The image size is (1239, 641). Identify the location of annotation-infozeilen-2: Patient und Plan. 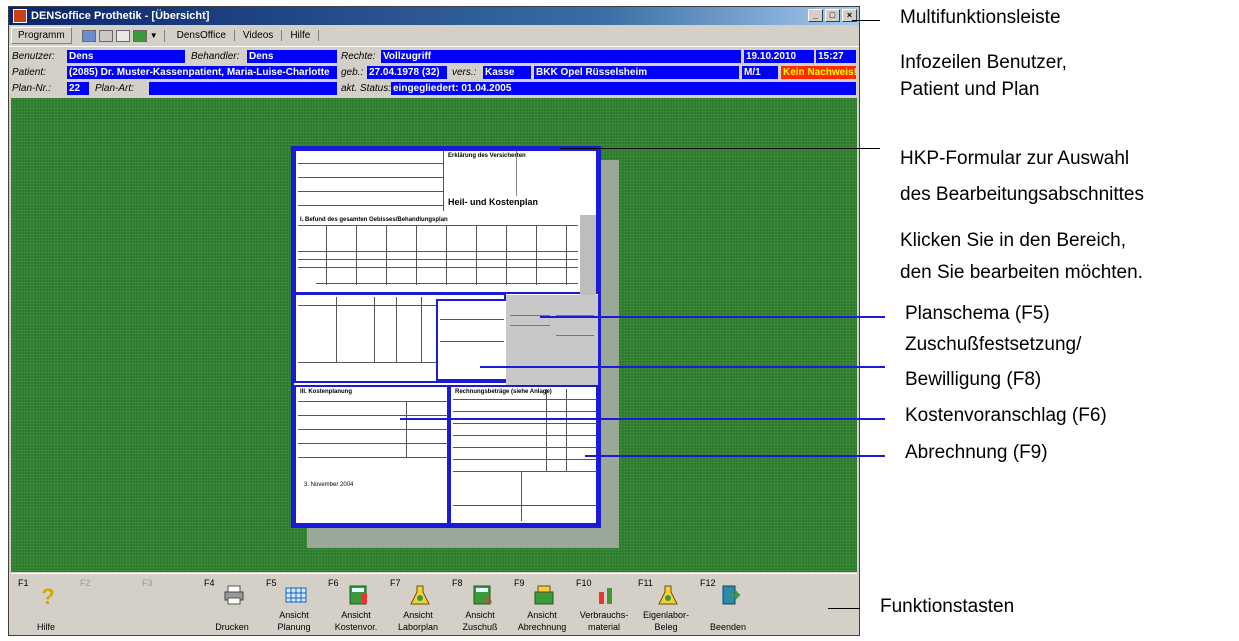
(970, 89).